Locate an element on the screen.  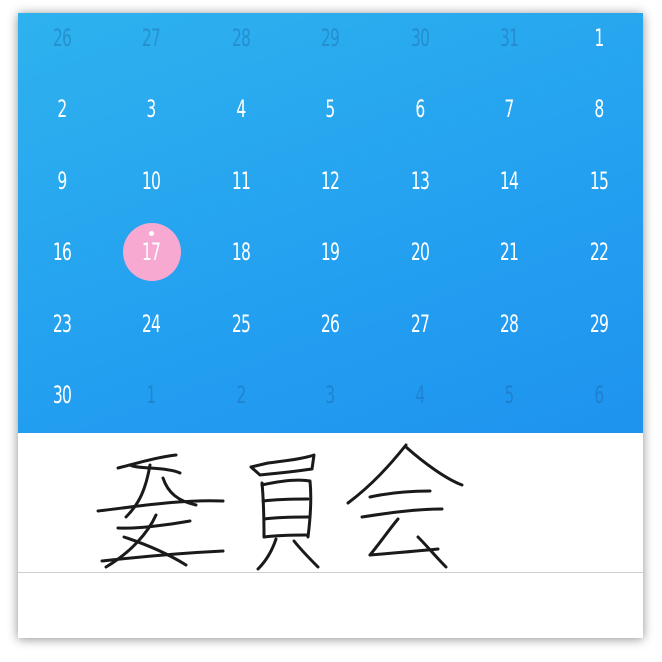
day-cell: 19 is located at coordinates (329, 252).